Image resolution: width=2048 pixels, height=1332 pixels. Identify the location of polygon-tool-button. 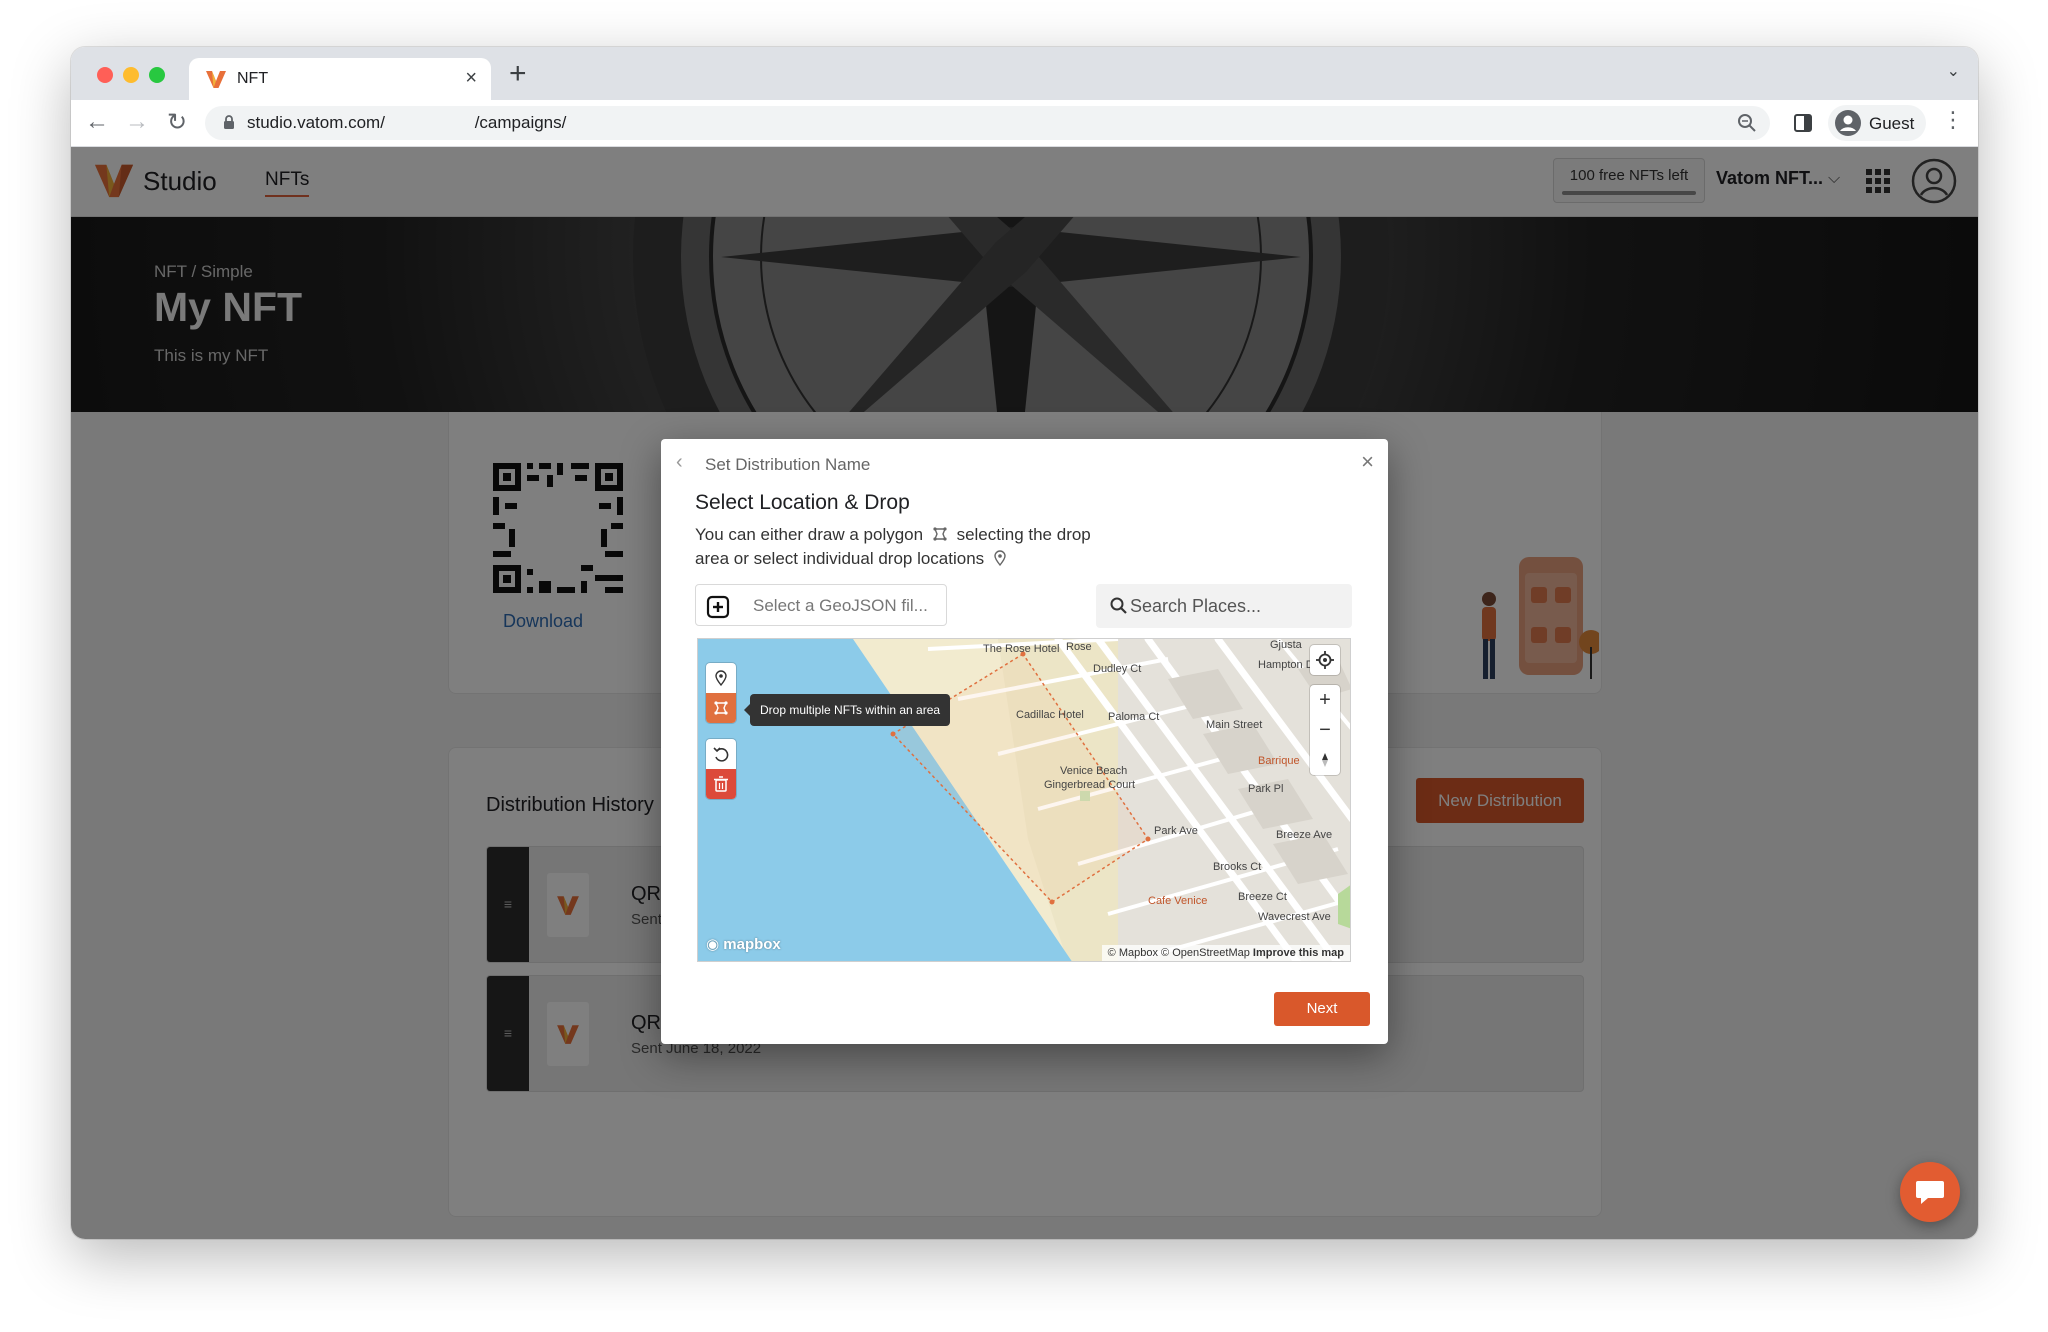
(721, 708).